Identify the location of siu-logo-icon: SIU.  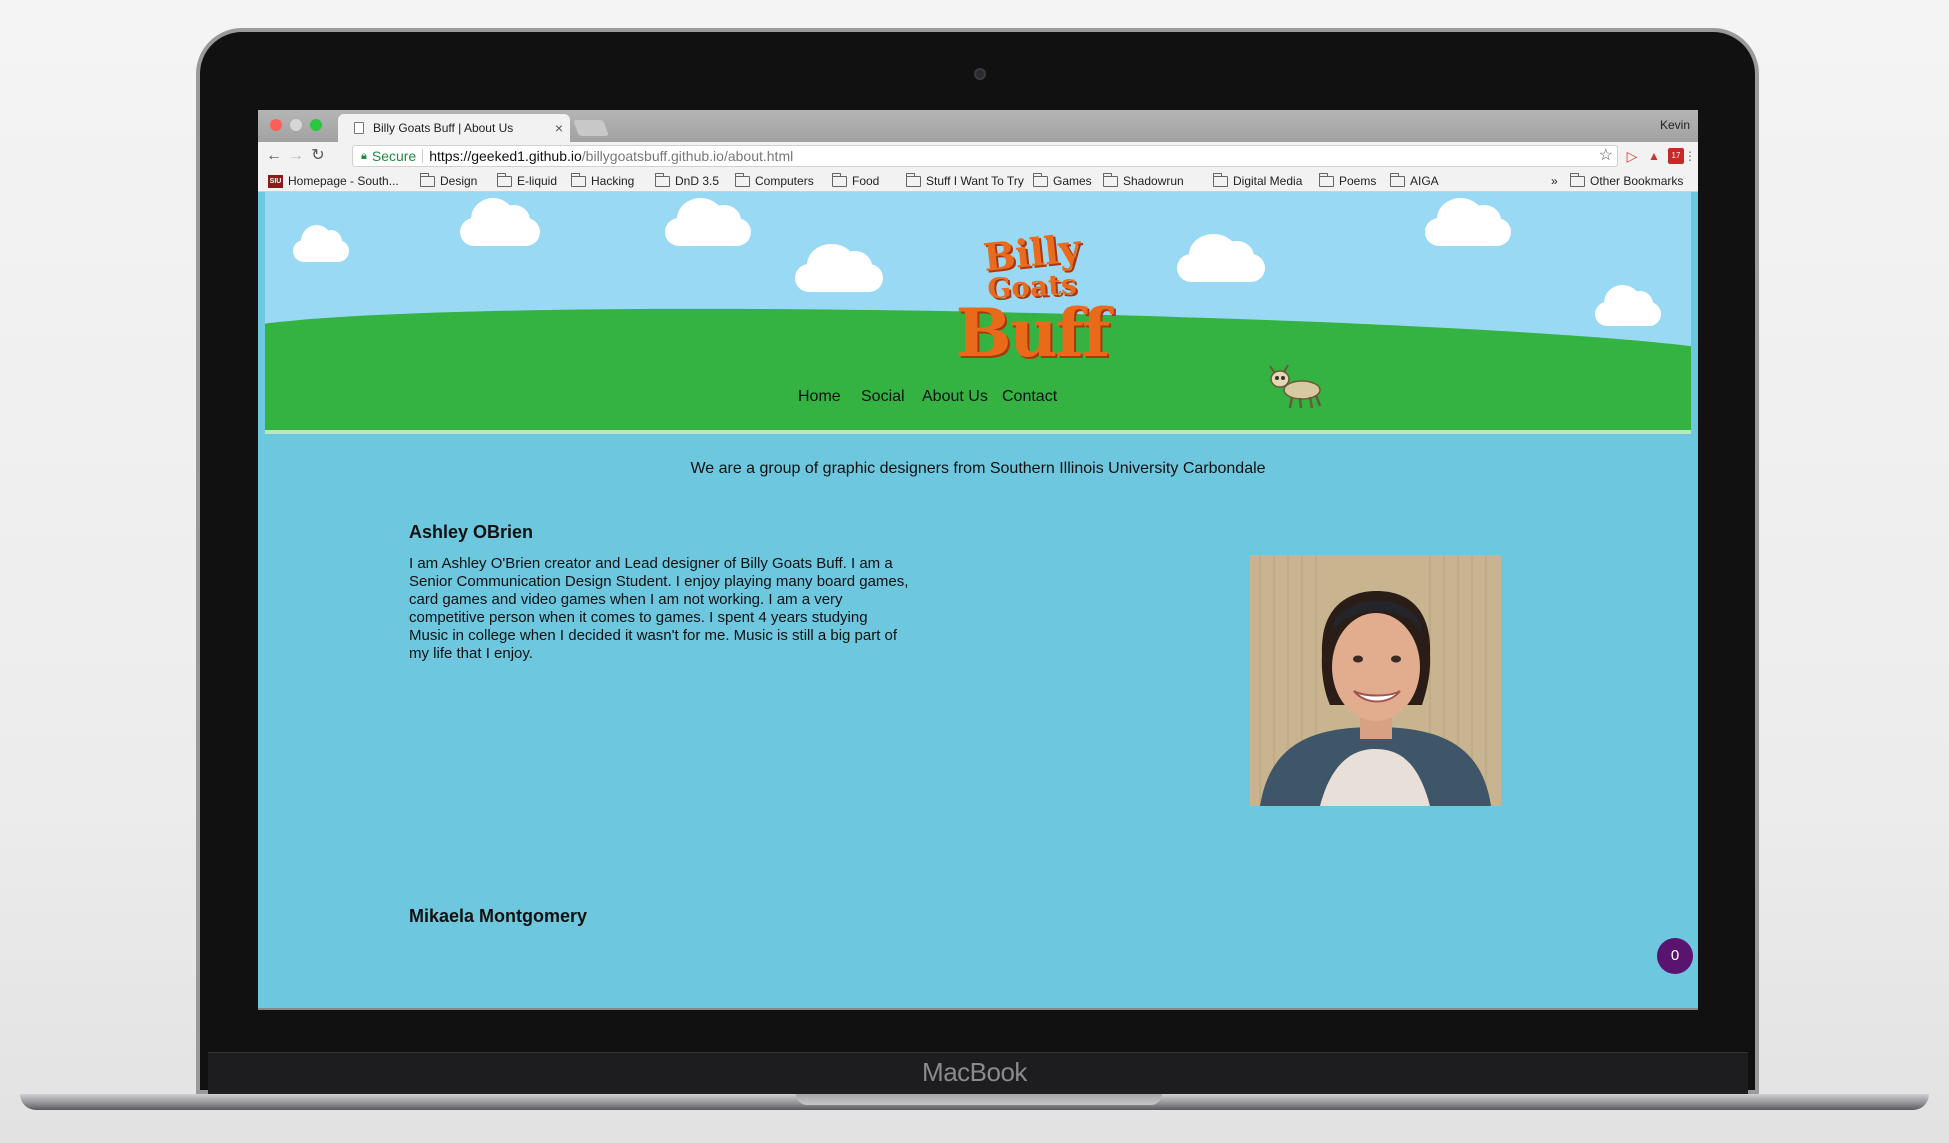
(275, 181).